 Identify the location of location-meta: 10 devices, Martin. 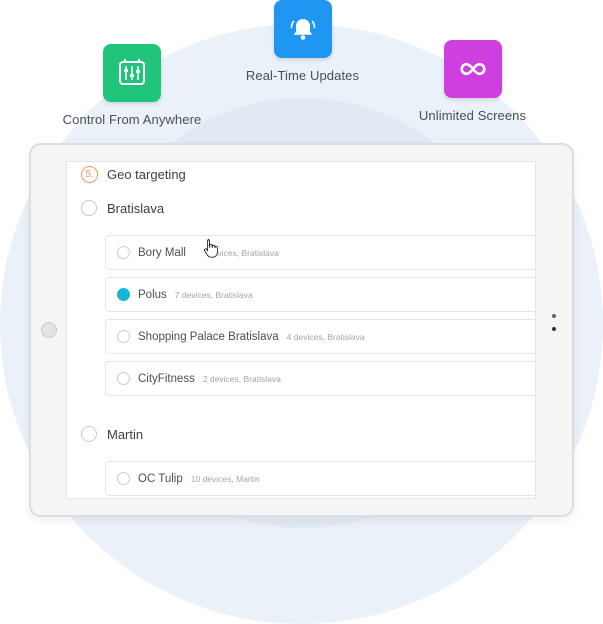
(225, 478).